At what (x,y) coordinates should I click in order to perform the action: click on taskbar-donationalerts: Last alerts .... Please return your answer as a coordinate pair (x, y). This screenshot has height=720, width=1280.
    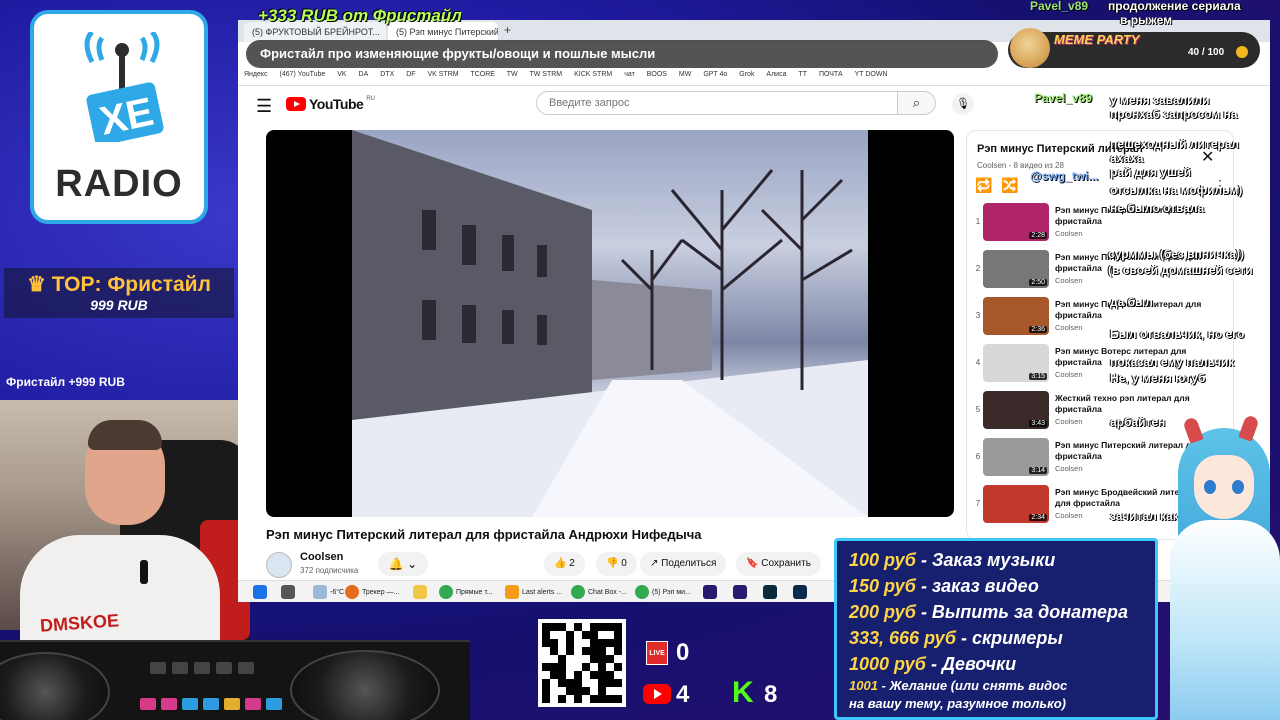
    Looking at the image, I should click on (533, 592).